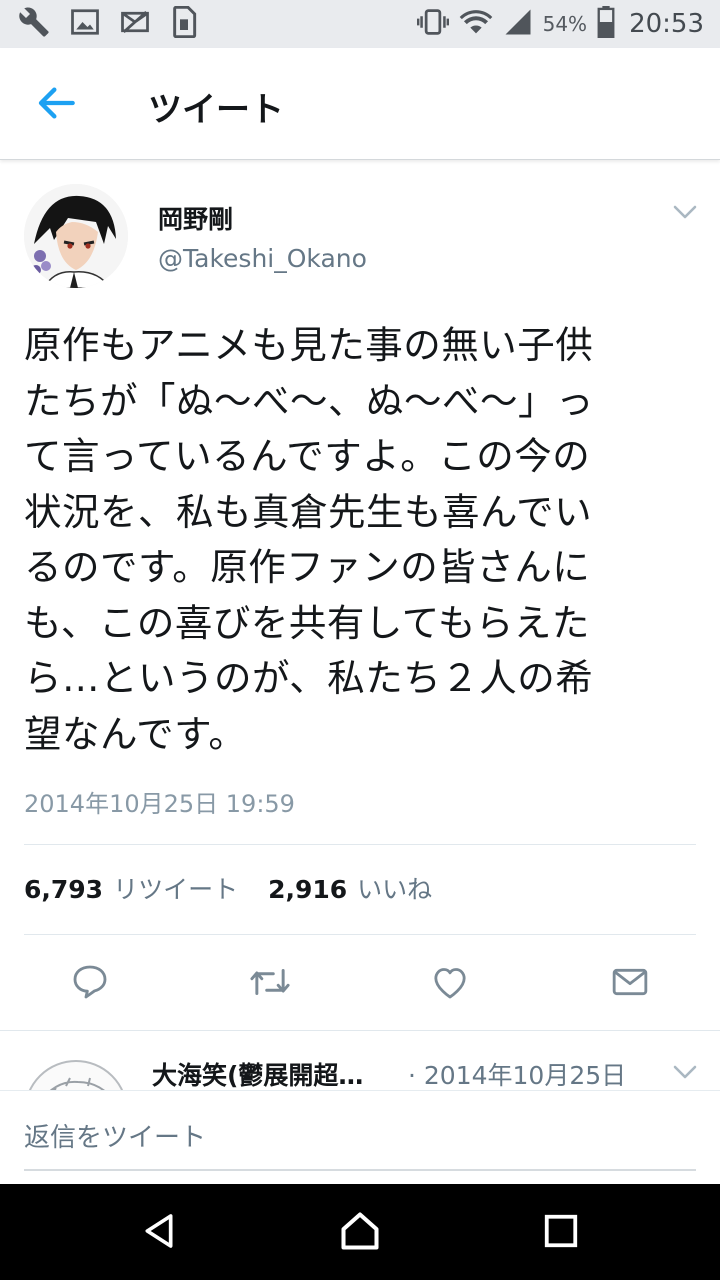 The height and width of the screenshot is (1280, 720). Describe the element at coordinates (216, 110) in the screenshot. I see `page-title: ツイート` at that location.